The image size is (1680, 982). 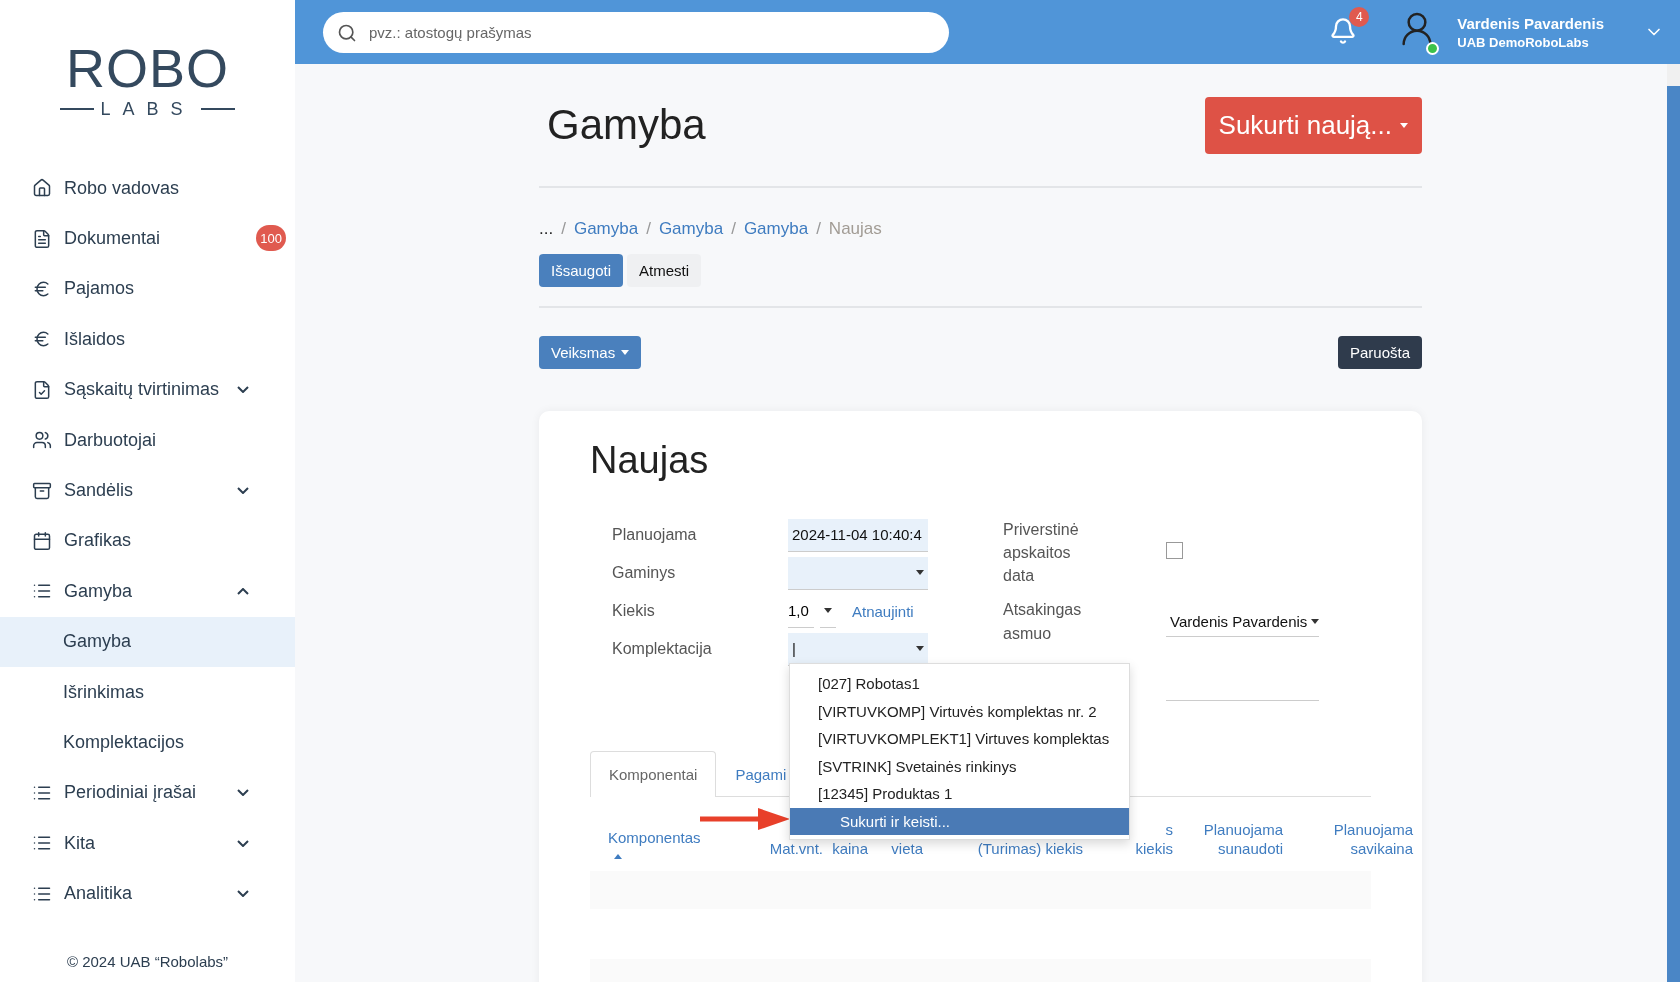 I want to click on sidebar-item: Grafikas, so click(x=147, y=541).